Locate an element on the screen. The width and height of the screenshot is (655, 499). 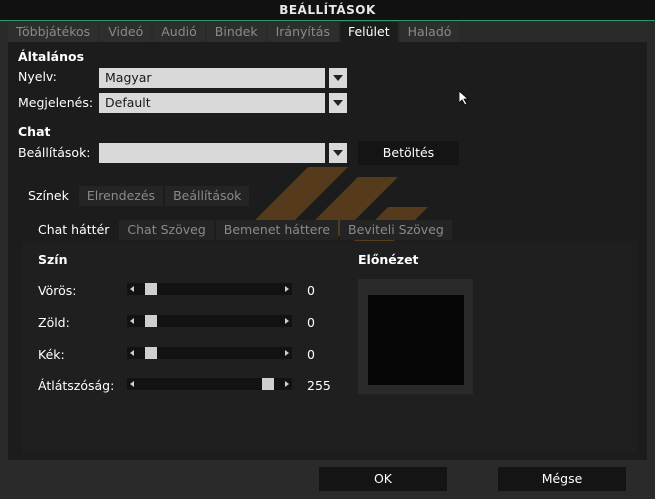
red-slider is located at coordinates (209, 289).